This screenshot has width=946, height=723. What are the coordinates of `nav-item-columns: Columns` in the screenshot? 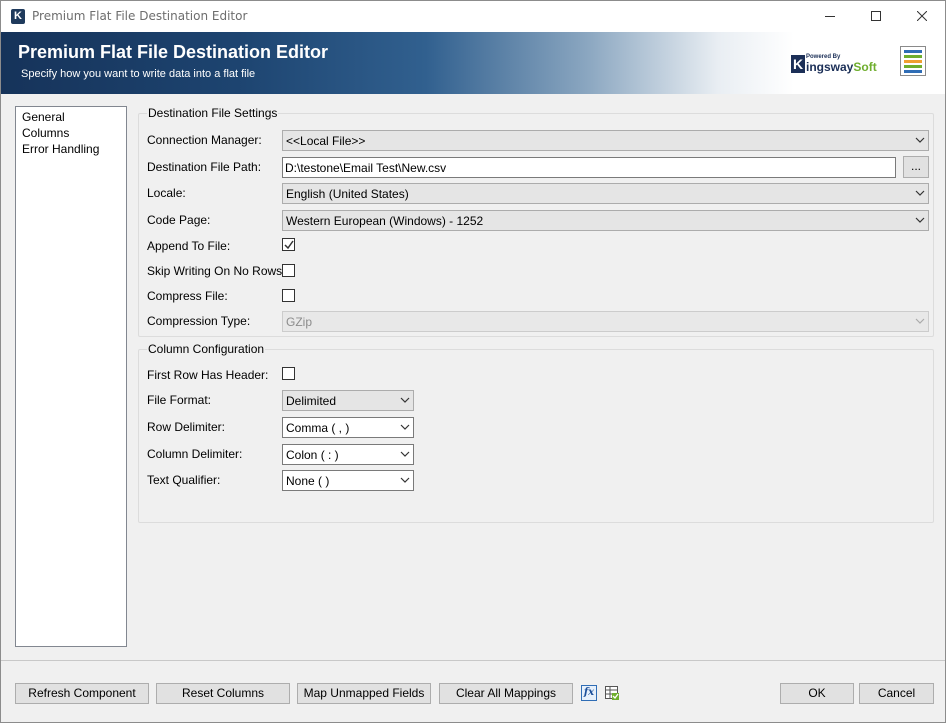 It's located at (45, 133).